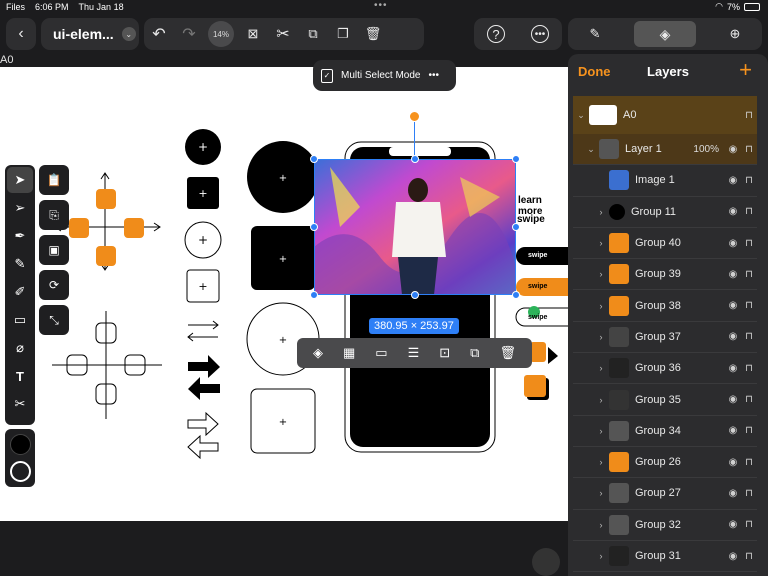  Describe the element at coordinates (516, 227) in the screenshot. I see `resize-handle-mr` at that location.